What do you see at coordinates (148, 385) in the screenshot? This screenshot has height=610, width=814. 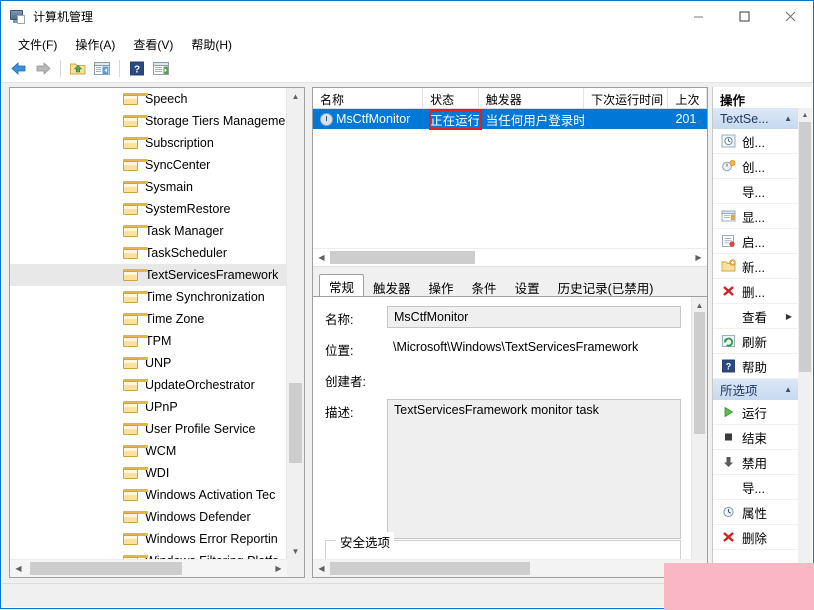 I see `tree-item: UpdateOrchestrator` at bounding box center [148, 385].